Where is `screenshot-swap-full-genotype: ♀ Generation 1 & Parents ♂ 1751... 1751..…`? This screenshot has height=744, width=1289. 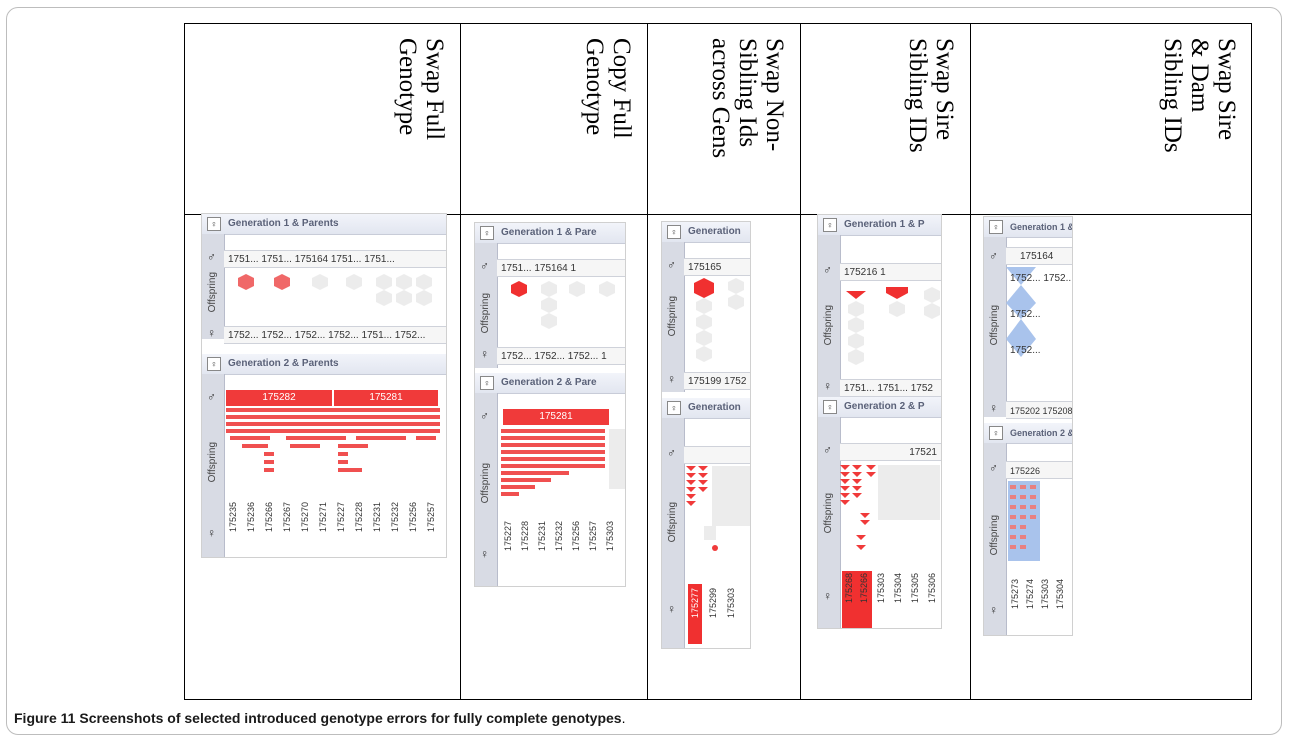 screenshot-swap-full-genotype: ♀ Generation 1 & Parents ♂ 1751... 1751..… is located at coordinates (324, 385).